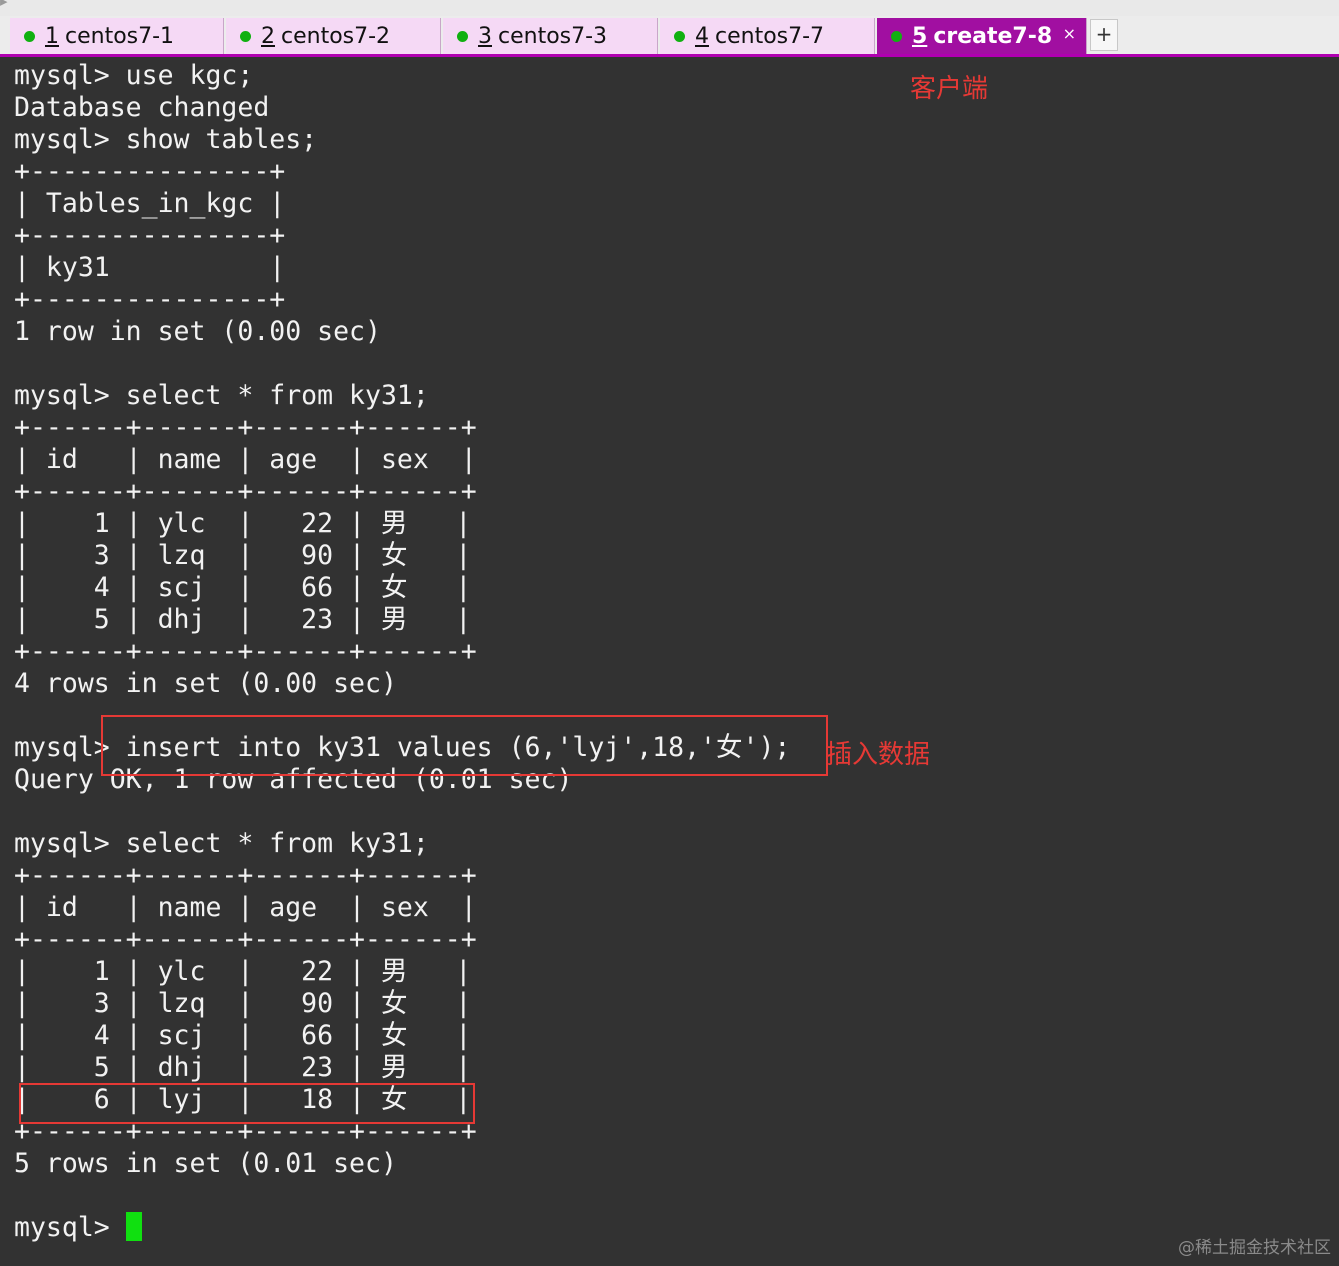 This screenshot has width=1339, height=1266. What do you see at coordinates (247, 1103) in the screenshot?
I see `new-row-highlight-box` at bounding box center [247, 1103].